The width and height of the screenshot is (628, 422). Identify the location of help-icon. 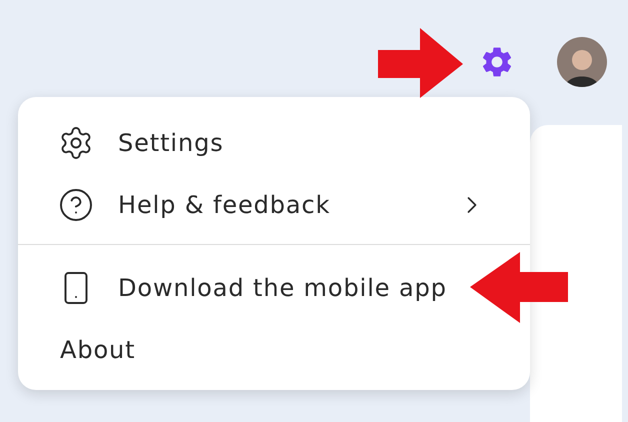
(76, 205).